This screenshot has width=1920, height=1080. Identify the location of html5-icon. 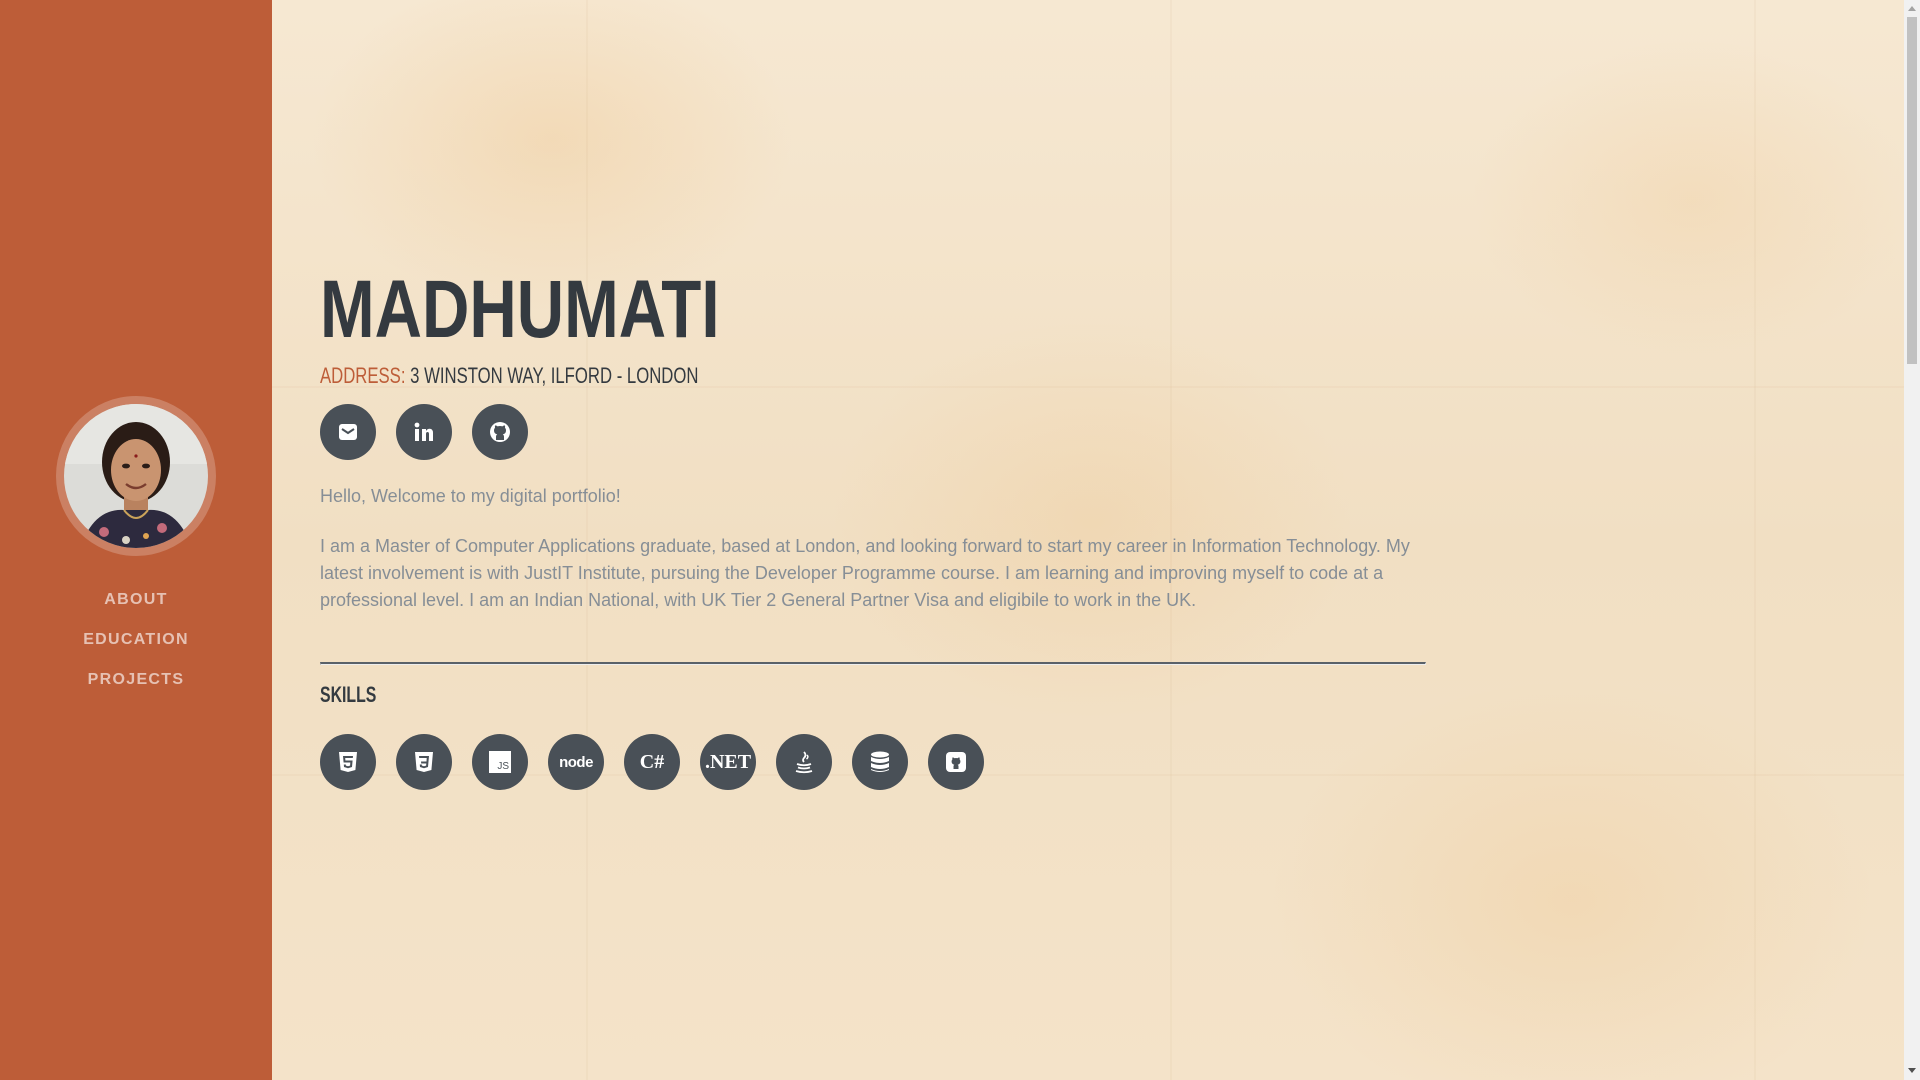
(348, 762).